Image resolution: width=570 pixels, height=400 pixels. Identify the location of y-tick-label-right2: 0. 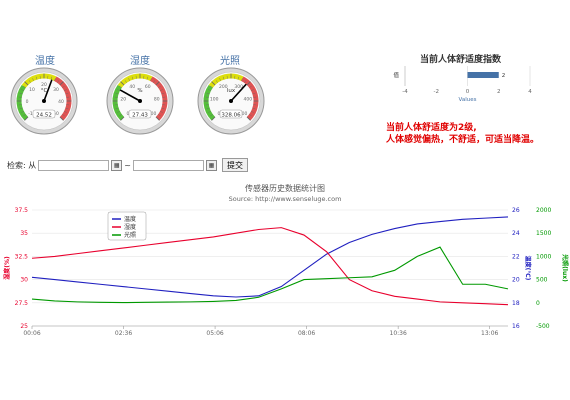
(538, 303).